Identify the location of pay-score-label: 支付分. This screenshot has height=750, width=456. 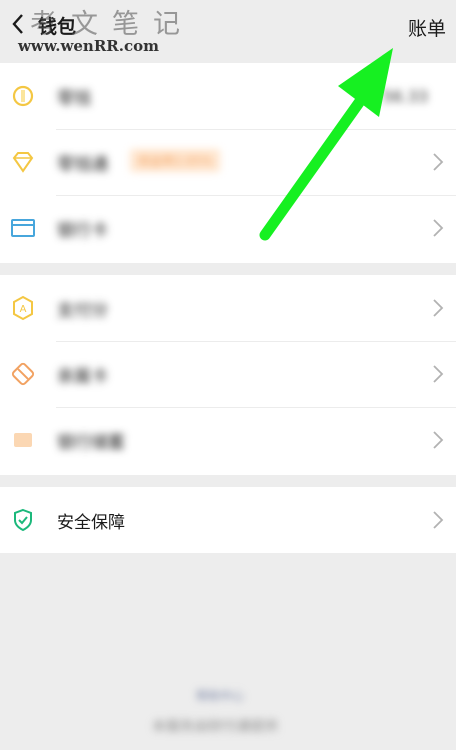
(82, 310).